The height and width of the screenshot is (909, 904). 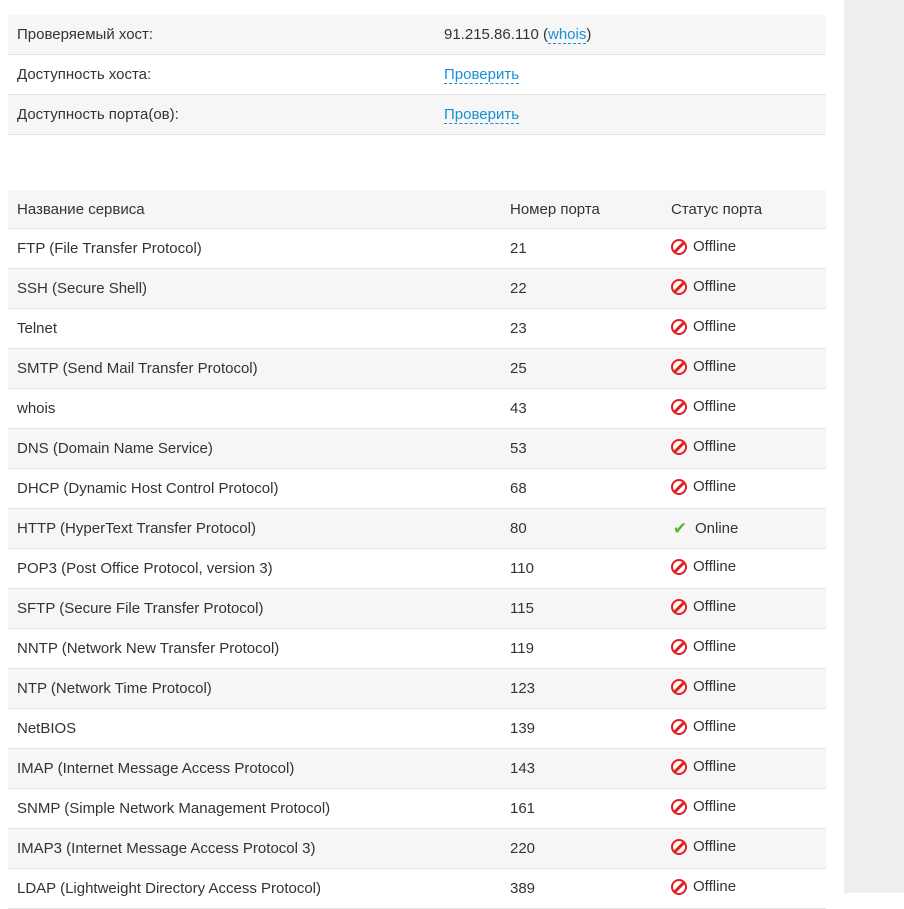 I want to click on table-row: whois 43 Offline, so click(x=417, y=408).